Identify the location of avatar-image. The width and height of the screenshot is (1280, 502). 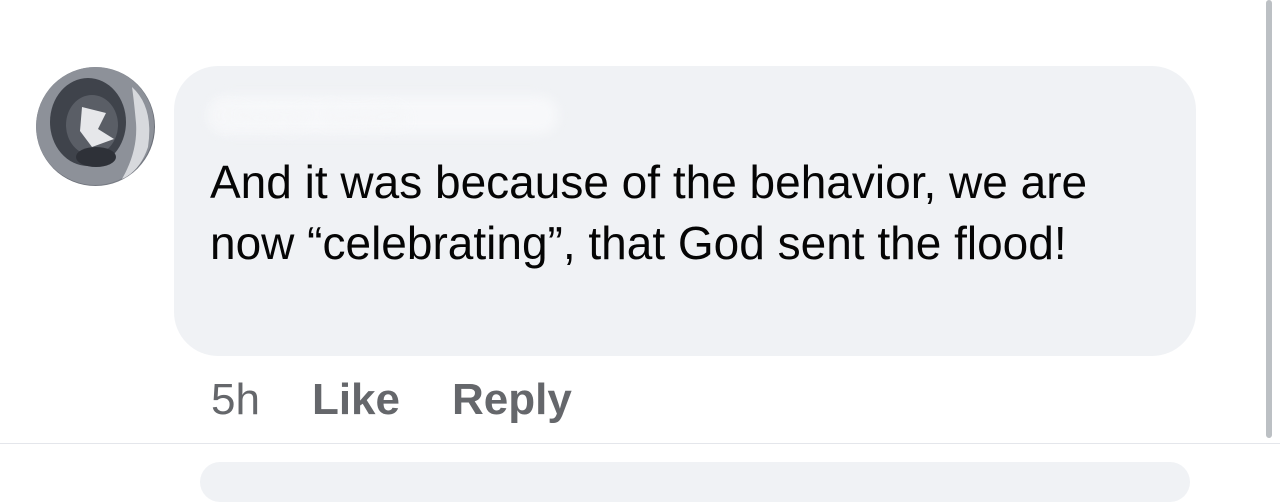
(95, 126).